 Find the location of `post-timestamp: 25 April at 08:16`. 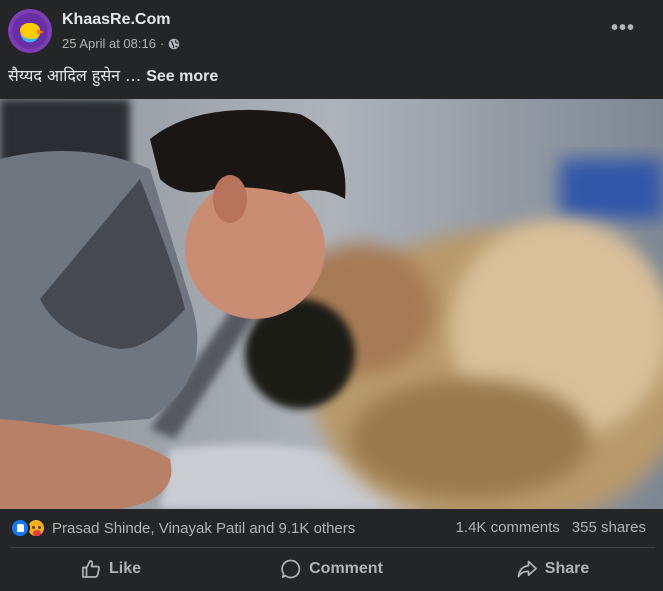

post-timestamp: 25 April at 08:16 is located at coordinates (109, 43).